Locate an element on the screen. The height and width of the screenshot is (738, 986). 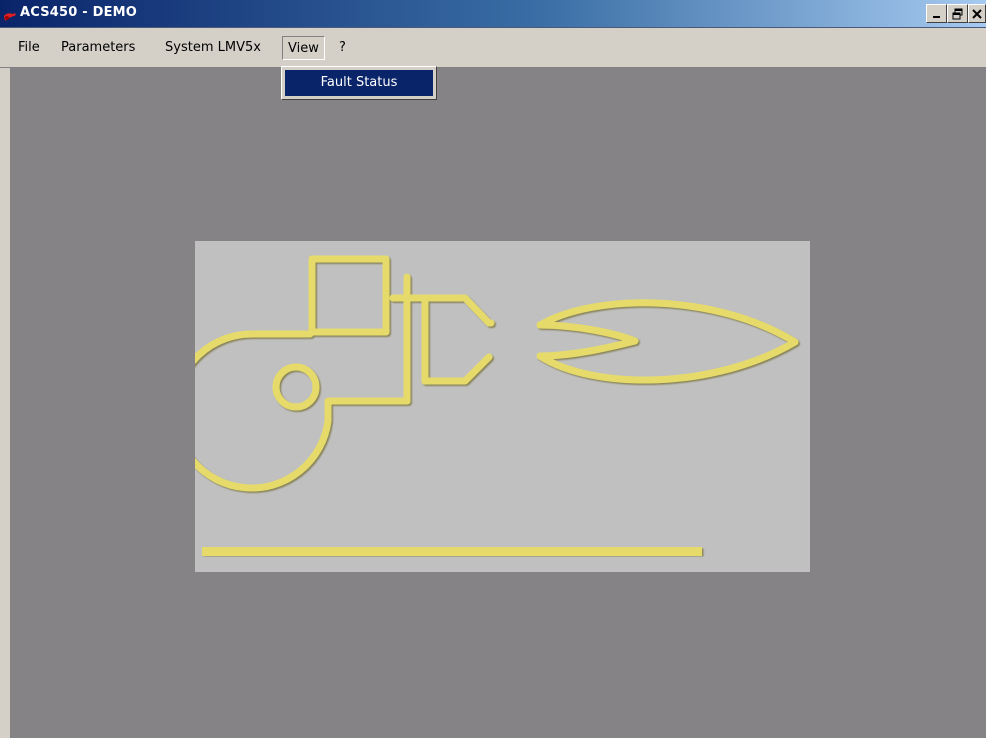
minimize-icon is located at coordinates (936, 17).